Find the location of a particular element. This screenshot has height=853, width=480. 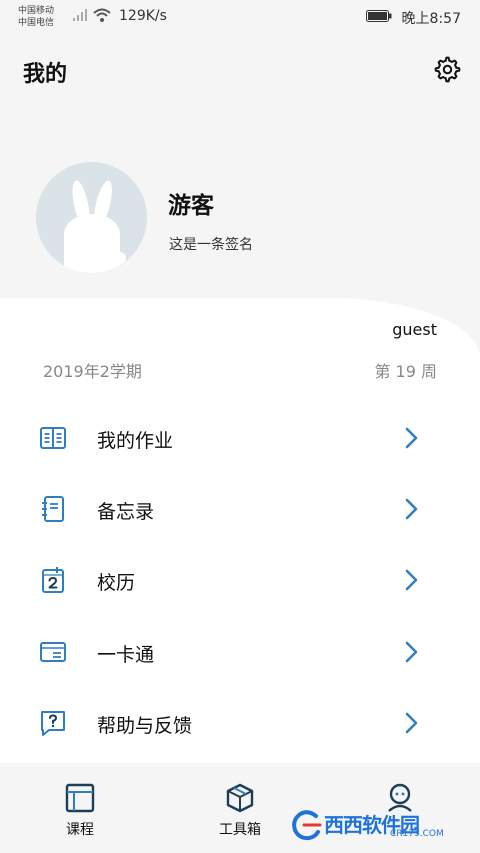

help-icon is located at coordinates (53, 723).